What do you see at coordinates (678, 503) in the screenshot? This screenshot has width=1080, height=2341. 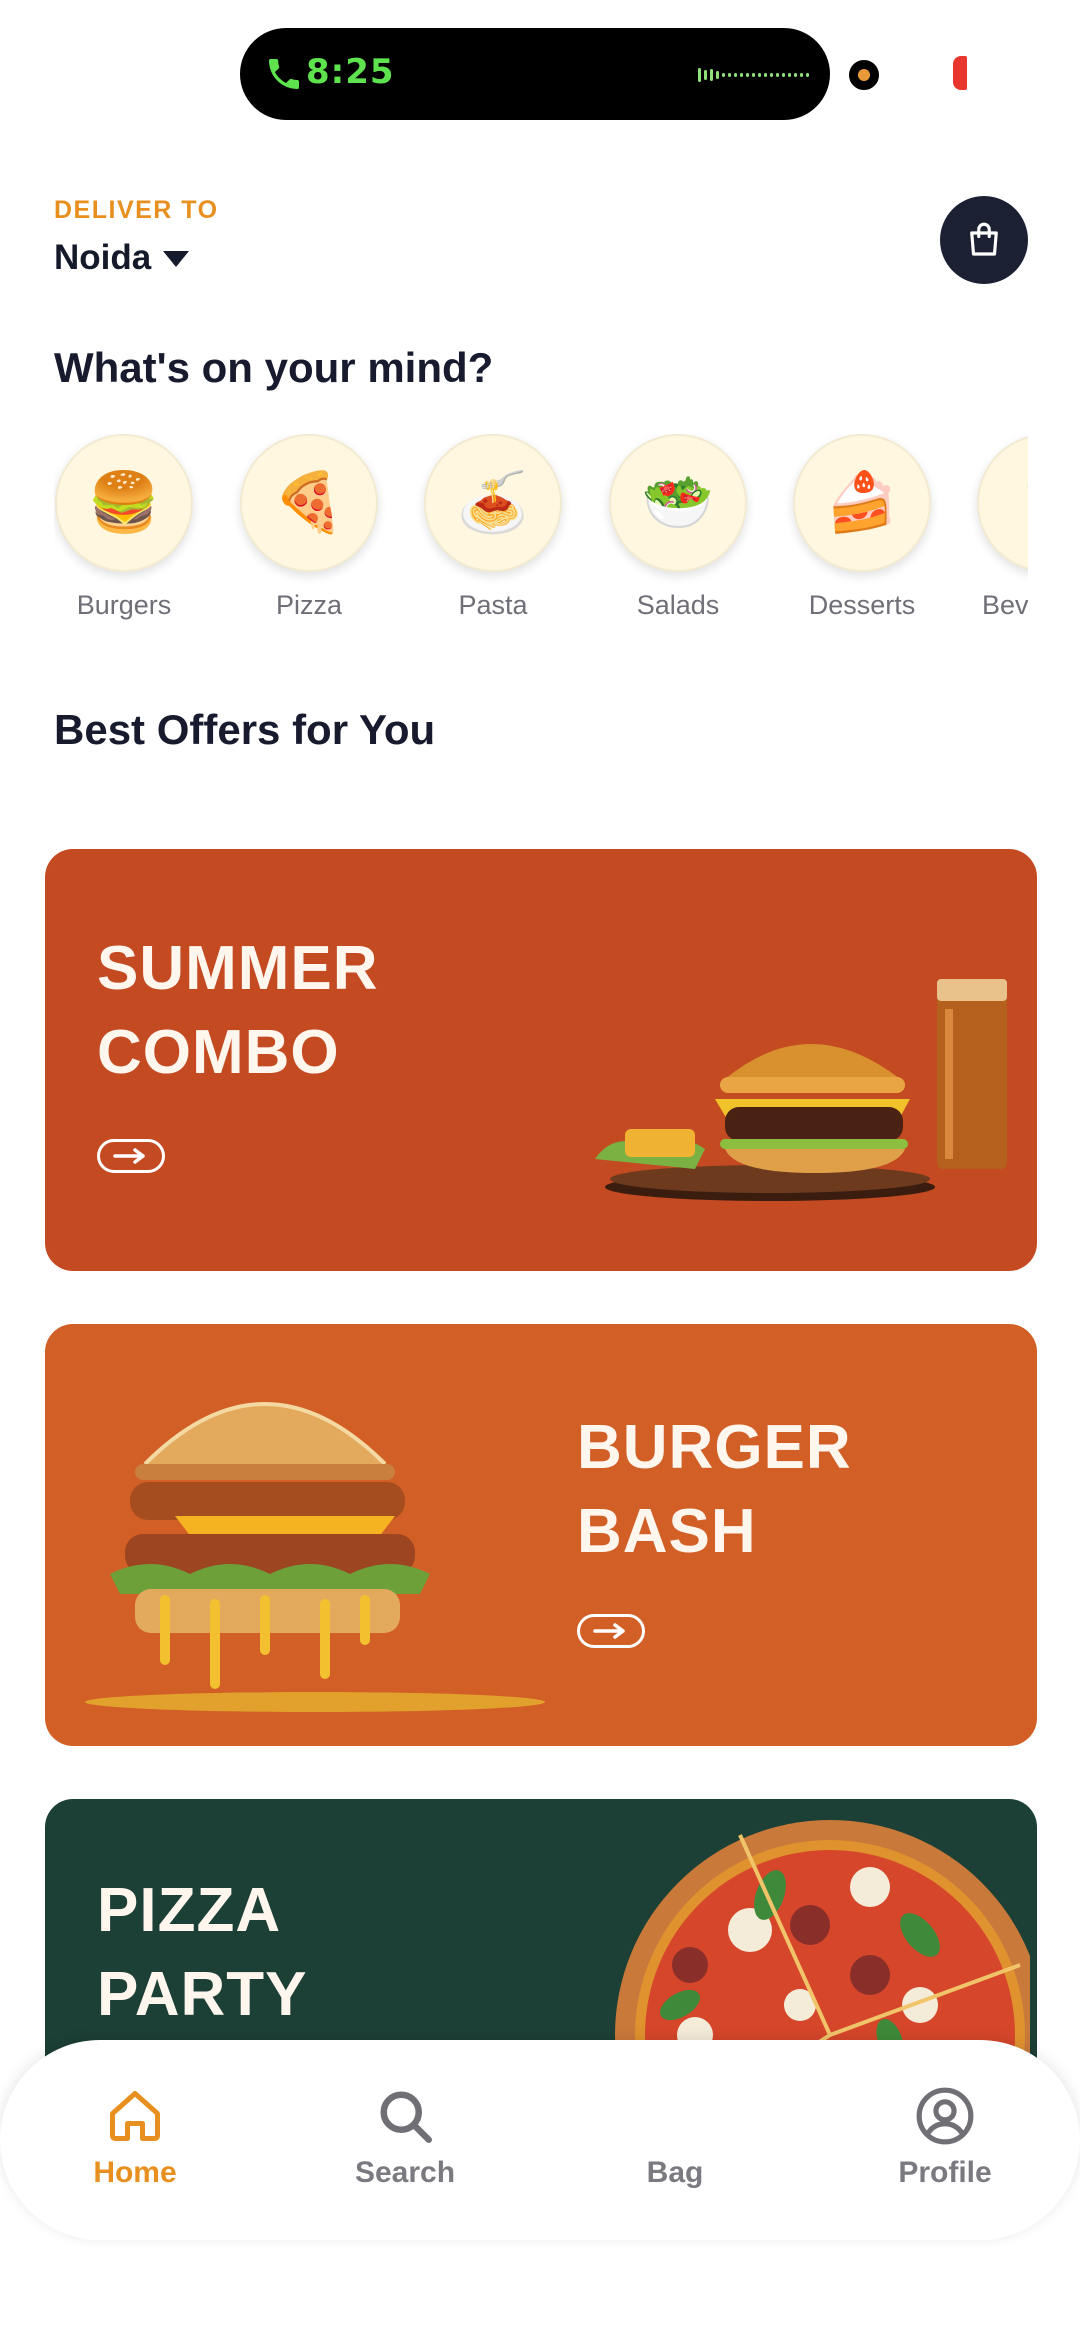 I see `salad-icon: 🥗` at bounding box center [678, 503].